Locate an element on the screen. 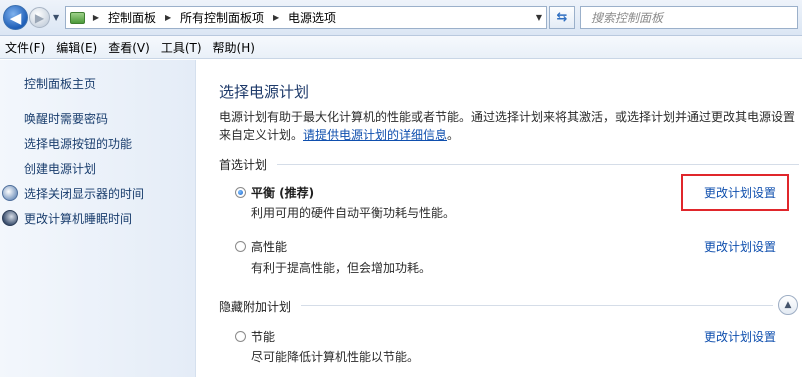 This screenshot has height=377, width=802. chevron-down-icon: ▼ is located at coordinates (539, 17).